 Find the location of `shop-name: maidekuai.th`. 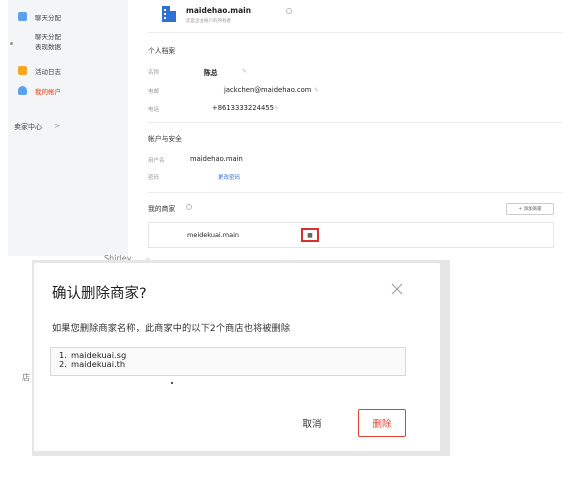

shop-name: maidekuai.th is located at coordinates (98, 363).